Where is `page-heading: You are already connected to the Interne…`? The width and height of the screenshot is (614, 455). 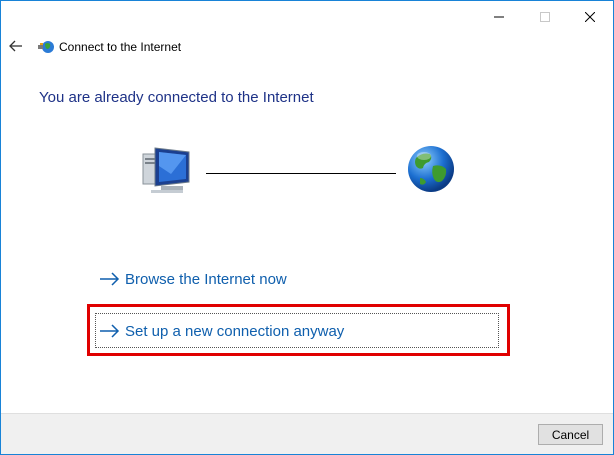
page-heading: You are already connected to the Interne… is located at coordinates (176, 97).